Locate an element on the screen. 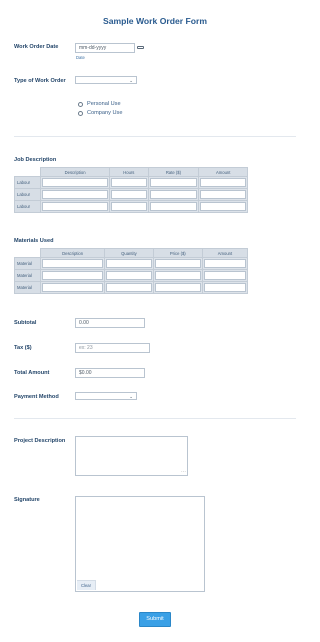 This screenshot has width=320, height=642. column-header: Price ($) is located at coordinates (177, 253).